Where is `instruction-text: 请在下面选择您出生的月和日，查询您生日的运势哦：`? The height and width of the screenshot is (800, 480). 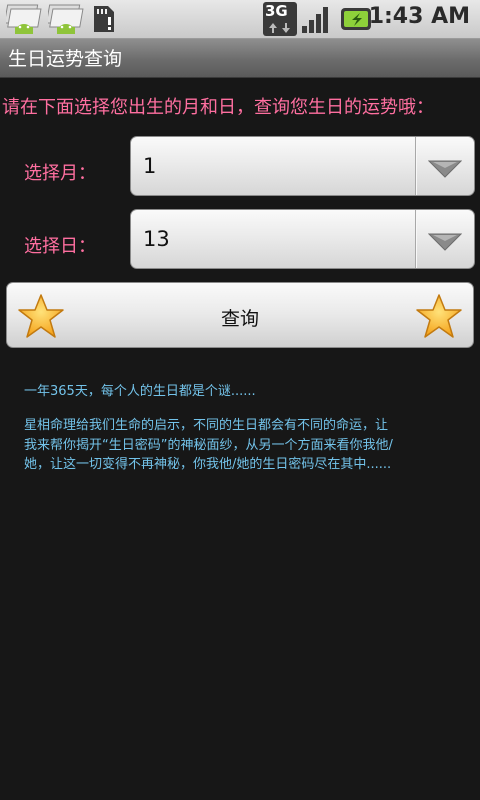 instruction-text: 请在下面选择您出生的月和日，查询您生日的运势哦： is located at coordinates (218, 107).